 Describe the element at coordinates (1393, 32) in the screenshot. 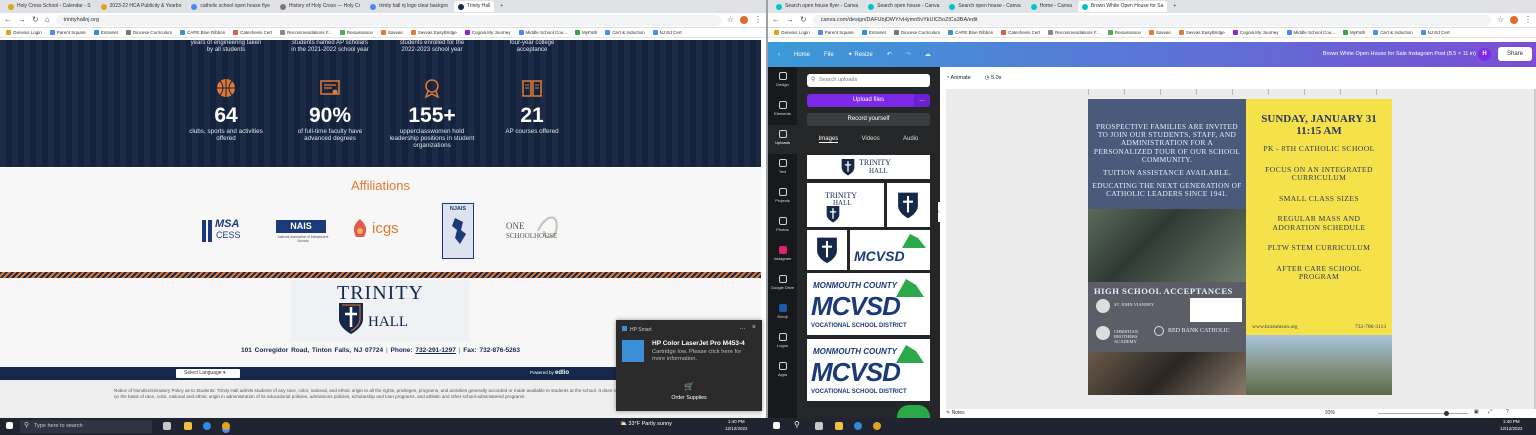

I see `bookmark-item: Cert & Induction` at that location.